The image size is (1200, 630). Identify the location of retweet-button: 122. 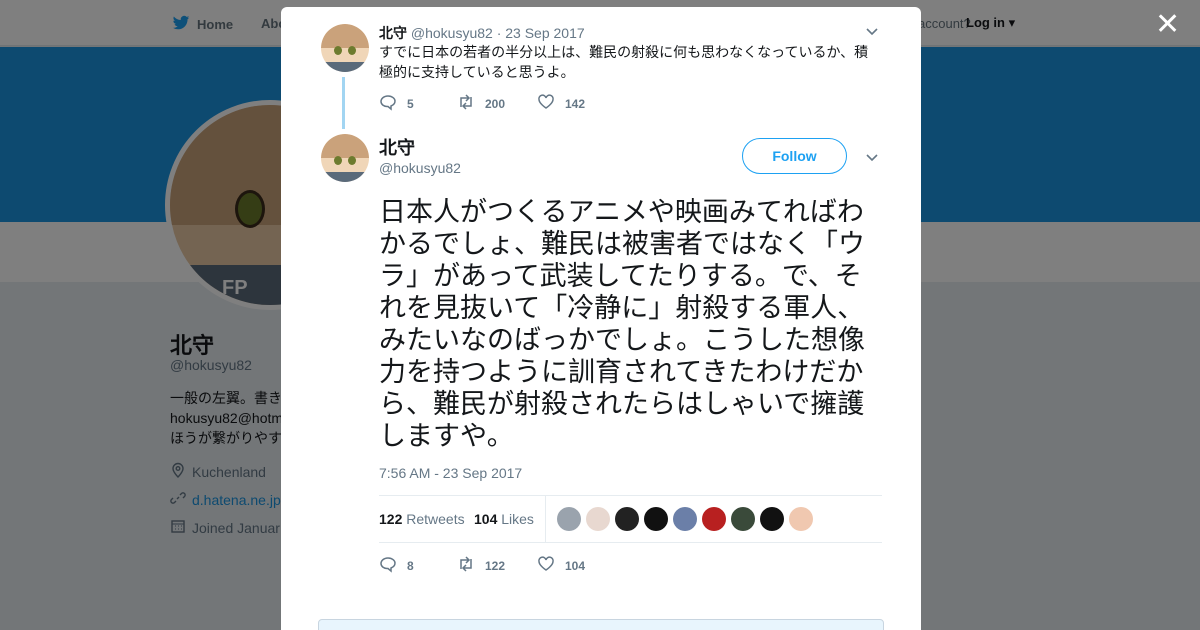
(497, 565).